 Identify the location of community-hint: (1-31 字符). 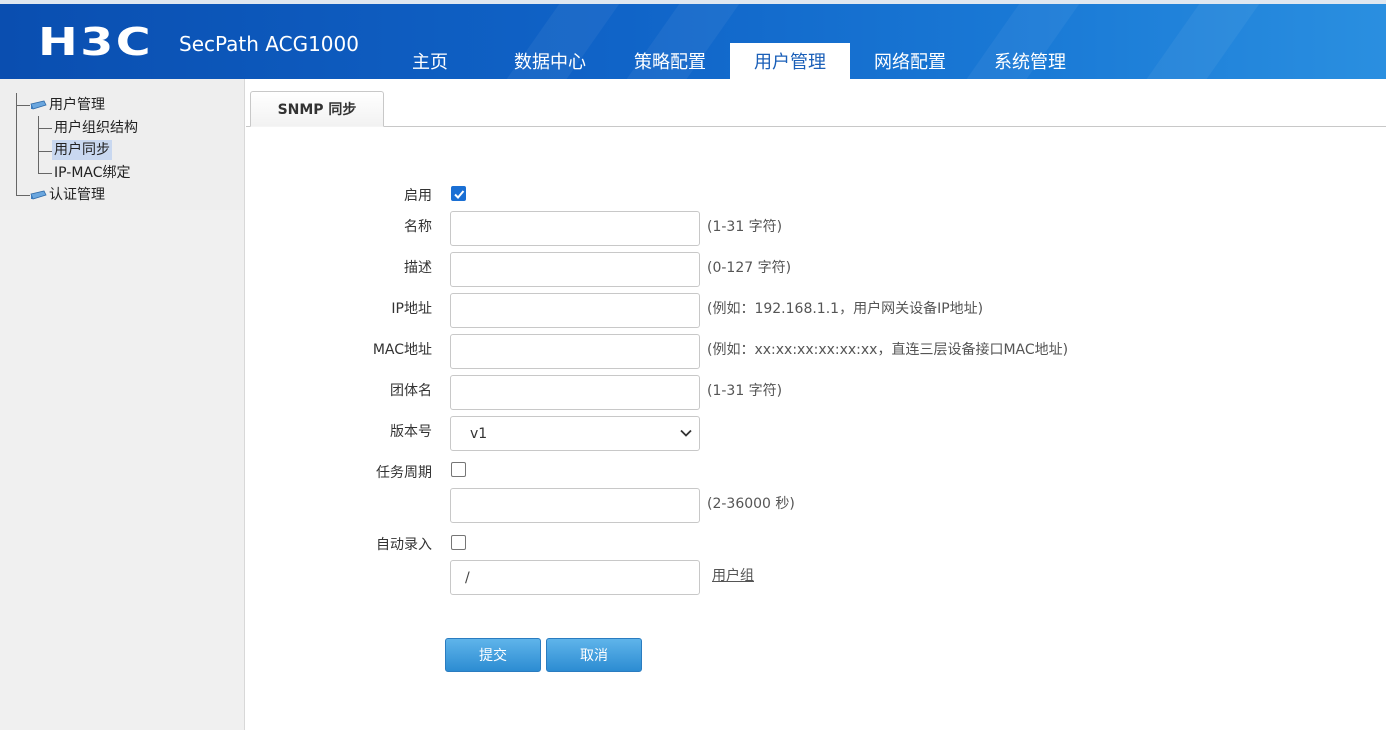
(745, 391).